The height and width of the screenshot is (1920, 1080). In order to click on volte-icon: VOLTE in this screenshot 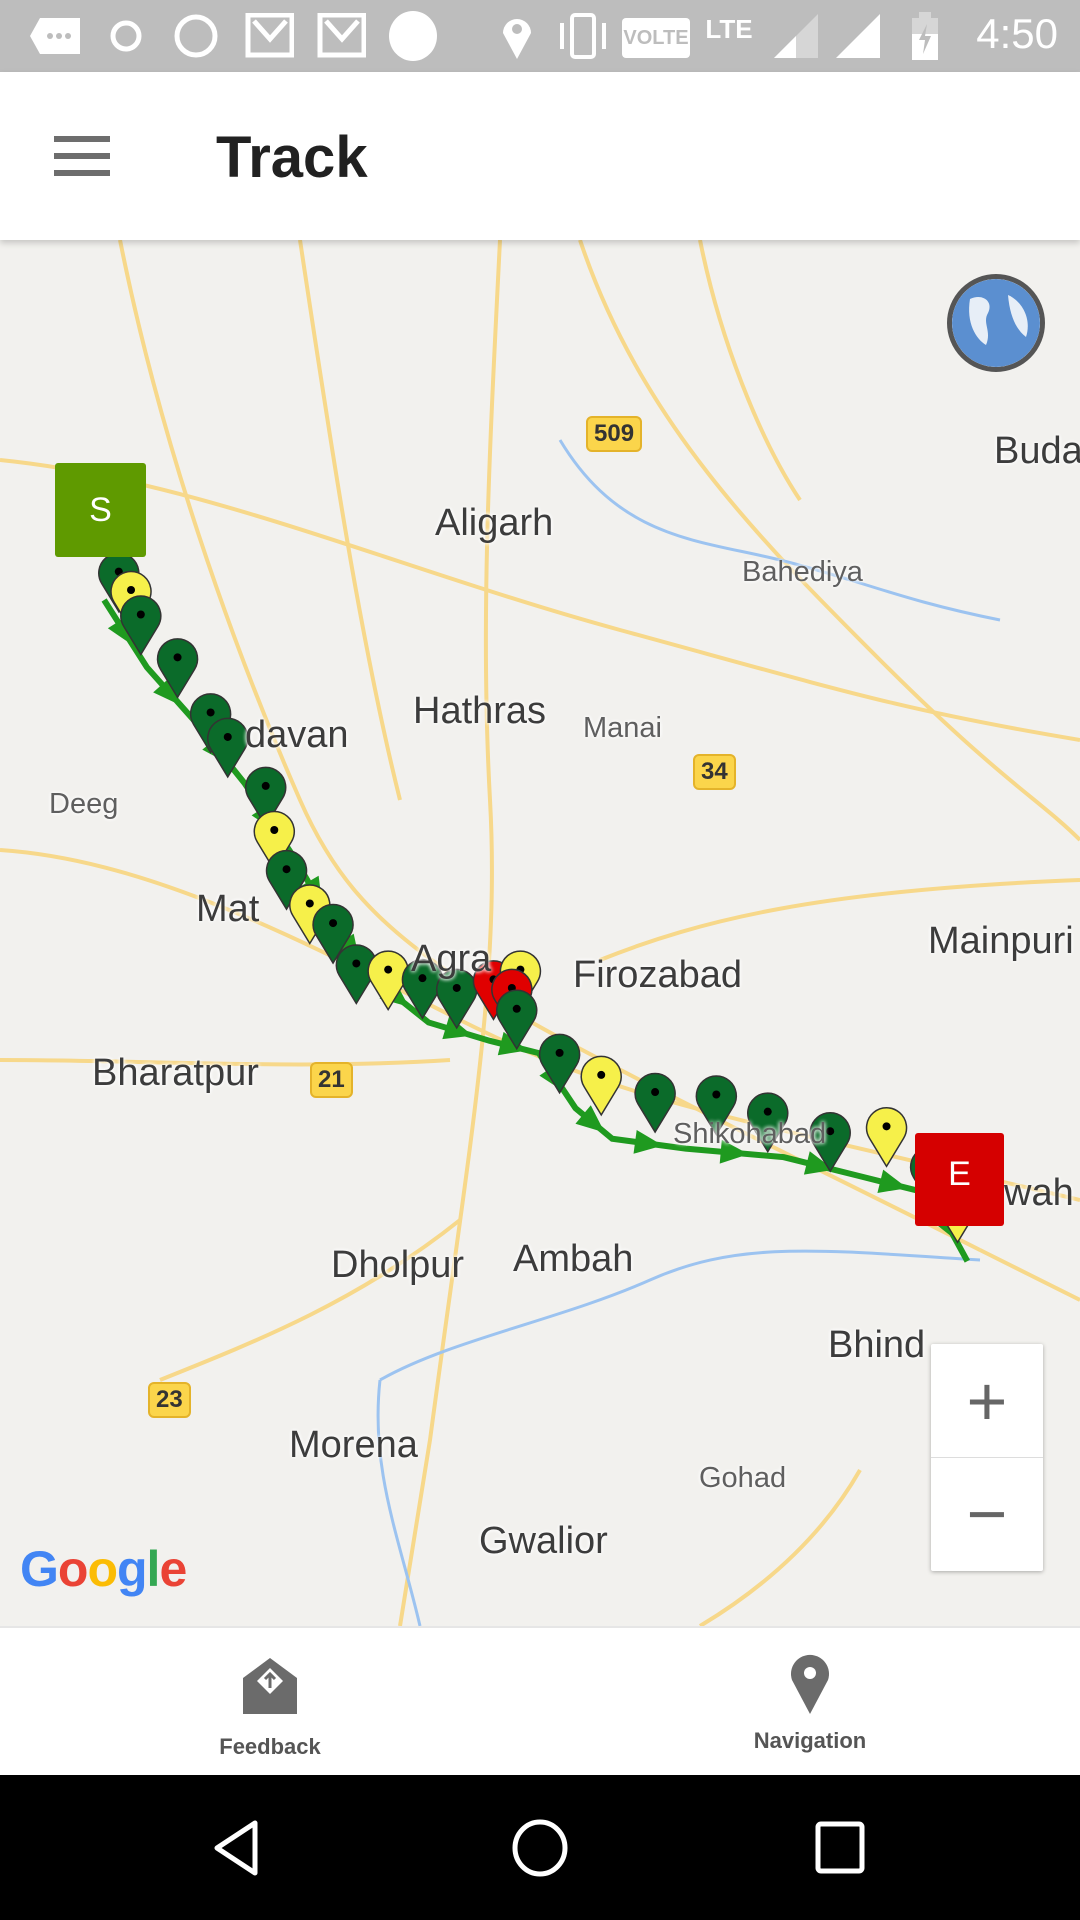, I will do `click(656, 38)`.